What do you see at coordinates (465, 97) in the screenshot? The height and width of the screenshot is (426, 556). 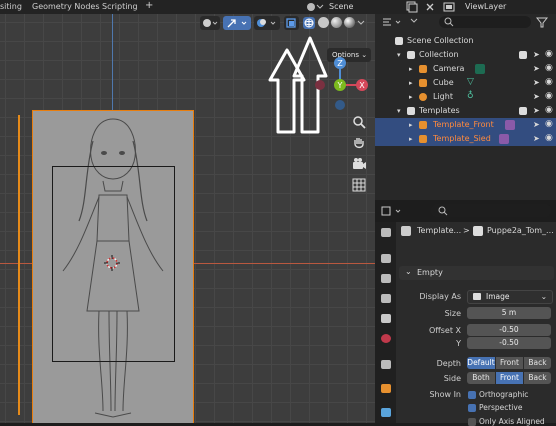 I see `outliner-row-light: ▸ Light ♁ ➤ ◉` at bounding box center [465, 97].